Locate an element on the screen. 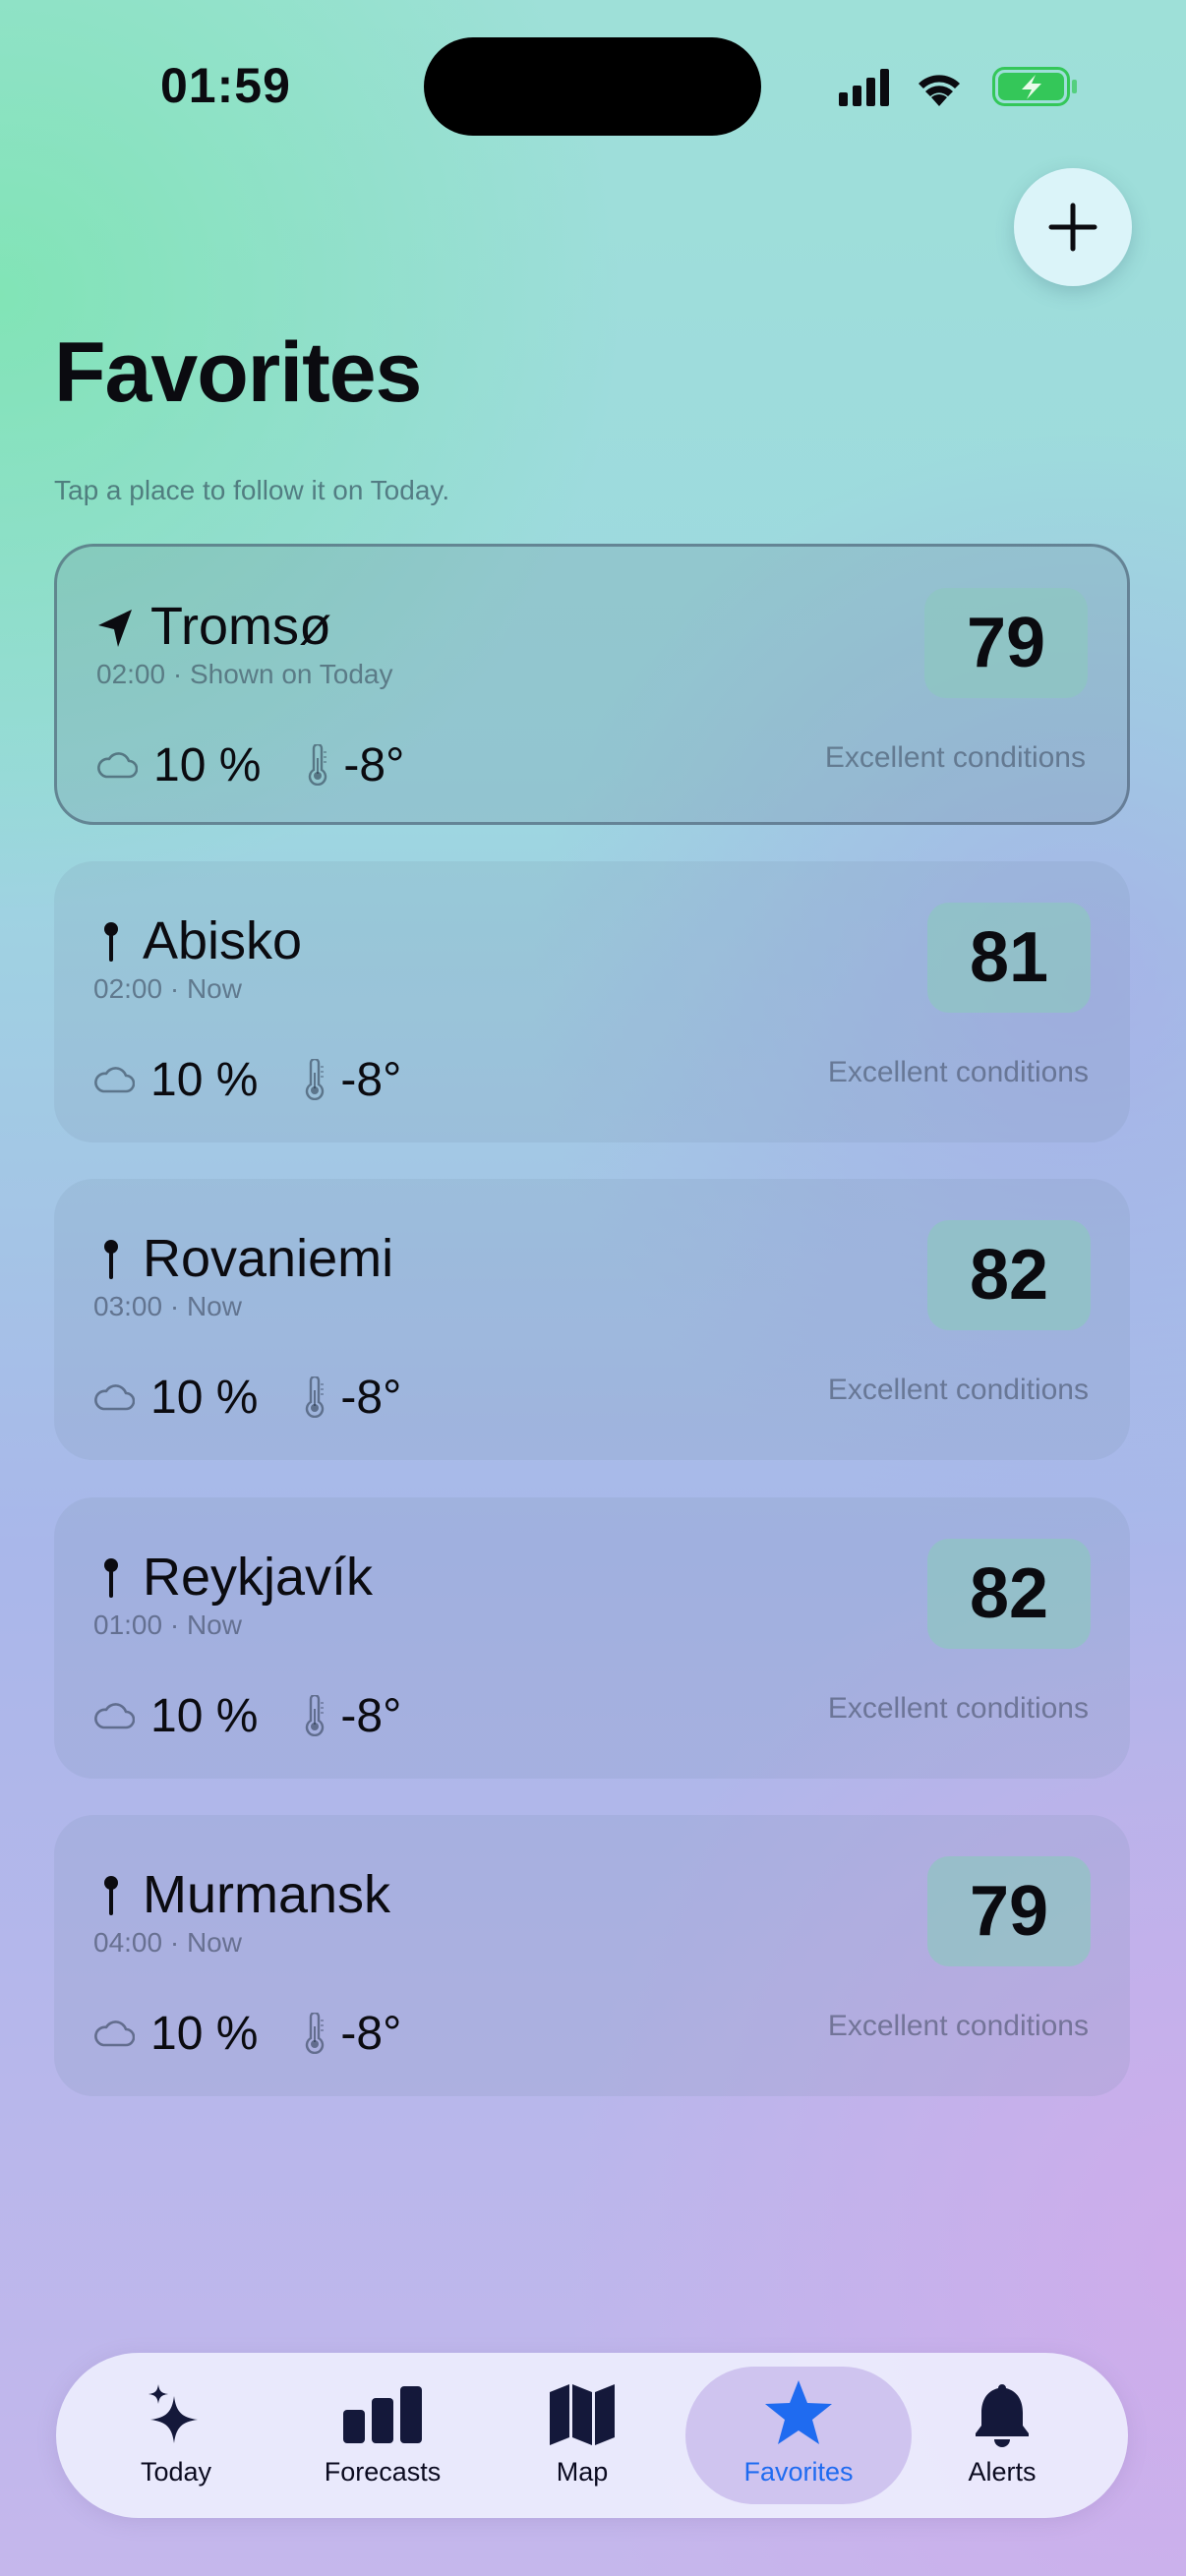  tab-map: Map is located at coordinates (582, 2435).